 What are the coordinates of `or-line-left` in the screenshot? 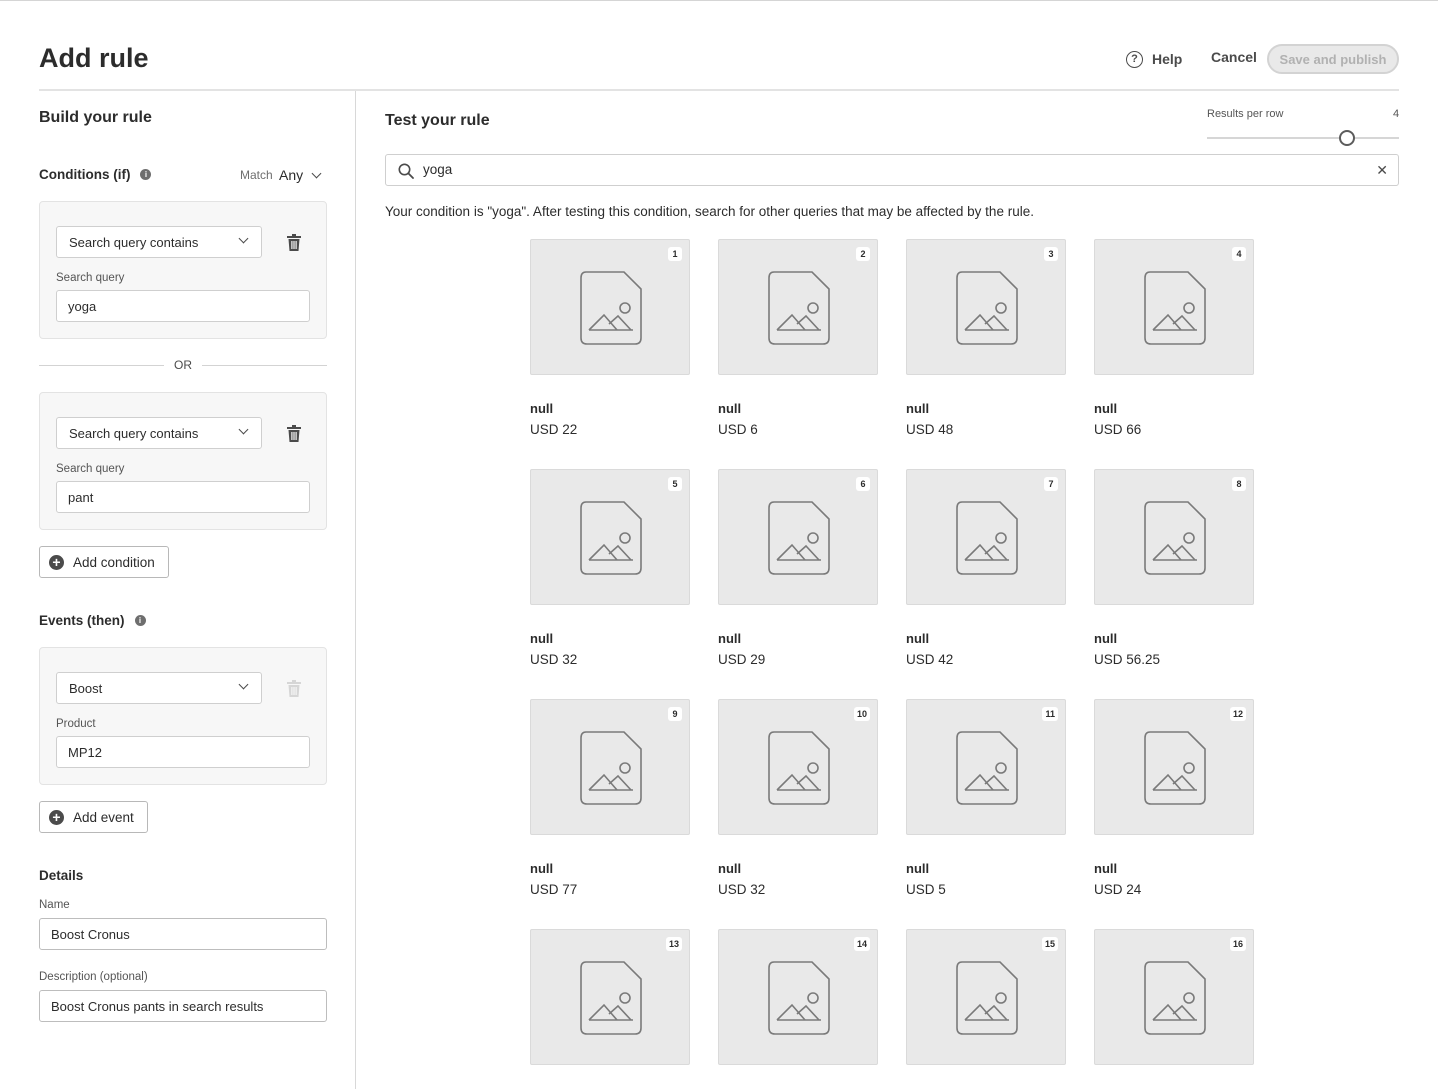 It's located at (101, 365).